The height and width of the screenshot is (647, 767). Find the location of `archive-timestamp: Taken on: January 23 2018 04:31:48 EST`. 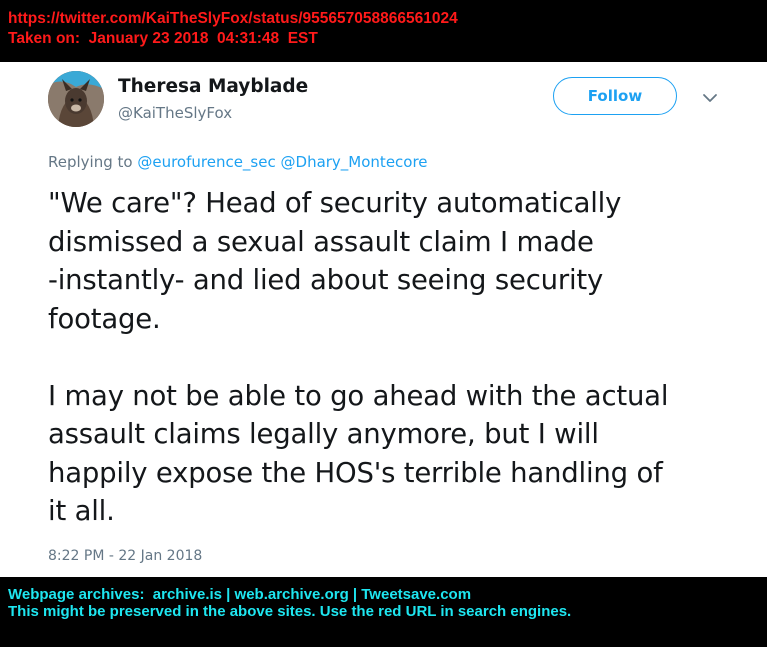

archive-timestamp: Taken on: January 23 2018 04:31:48 EST is located at coordinates (163, 38).